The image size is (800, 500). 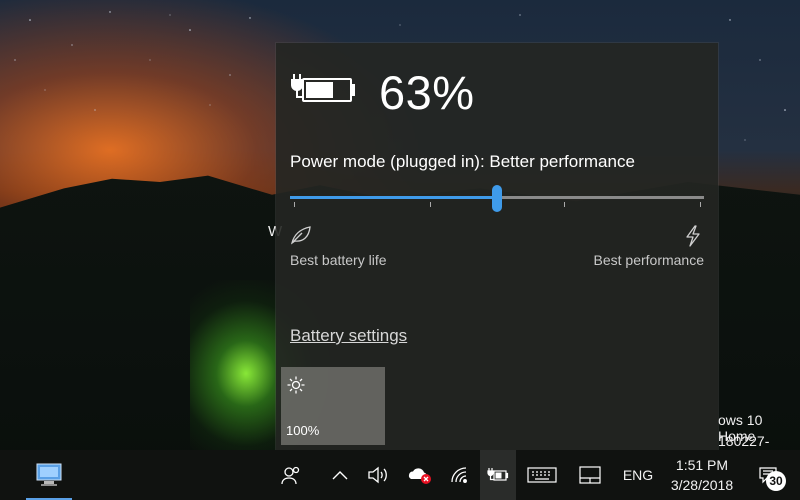 I want to click on slider-thumb, so click(x=497, y=198).